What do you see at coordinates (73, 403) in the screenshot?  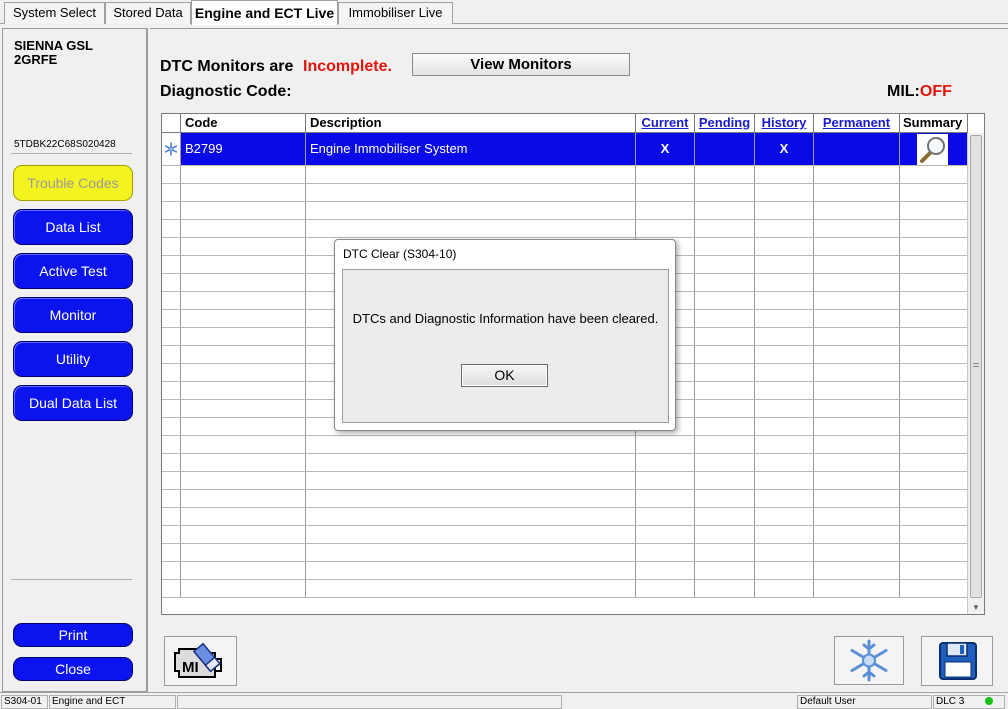 I see `nav-dual-data-list-button: Dual Data List` at bounding box center [73, 403].